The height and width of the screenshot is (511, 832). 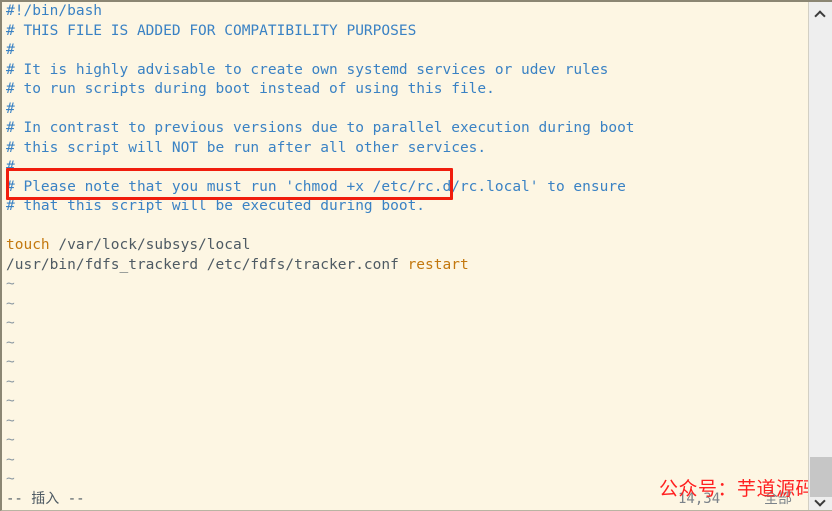 What do you see at coordinates (405, 499) in the screenshot?
I see `status-bar: -- 插入 -- 14,34 全部` at bounding box center [405, 499].